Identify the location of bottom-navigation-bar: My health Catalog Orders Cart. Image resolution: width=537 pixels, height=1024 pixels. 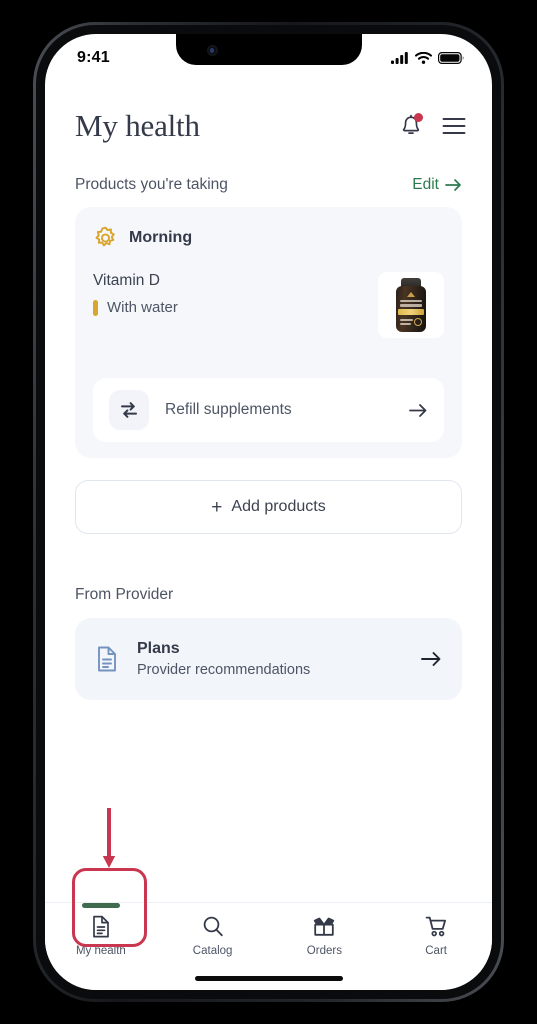
(268, 946).